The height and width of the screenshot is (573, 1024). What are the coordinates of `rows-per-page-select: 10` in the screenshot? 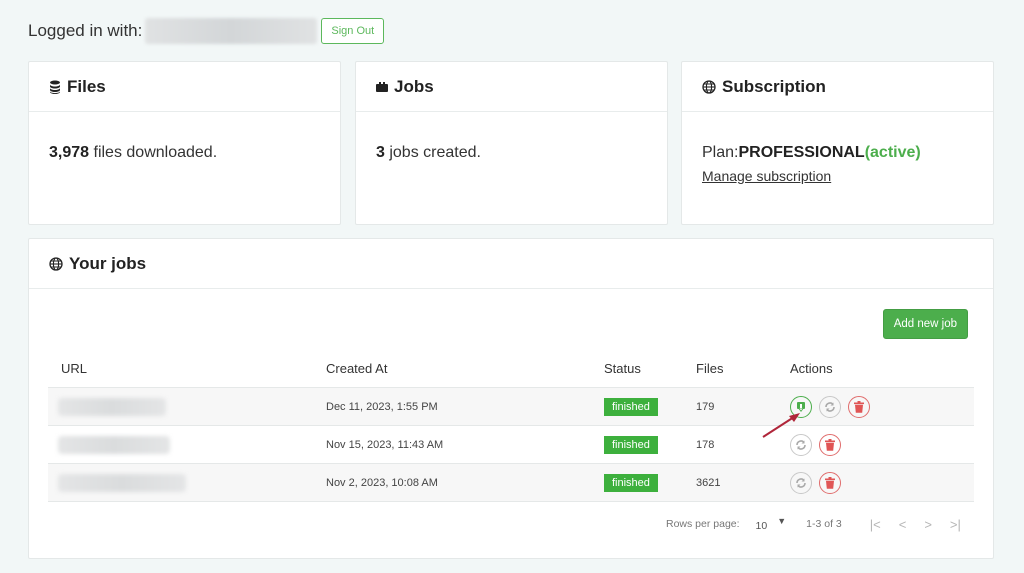 It's located at (762, 526).